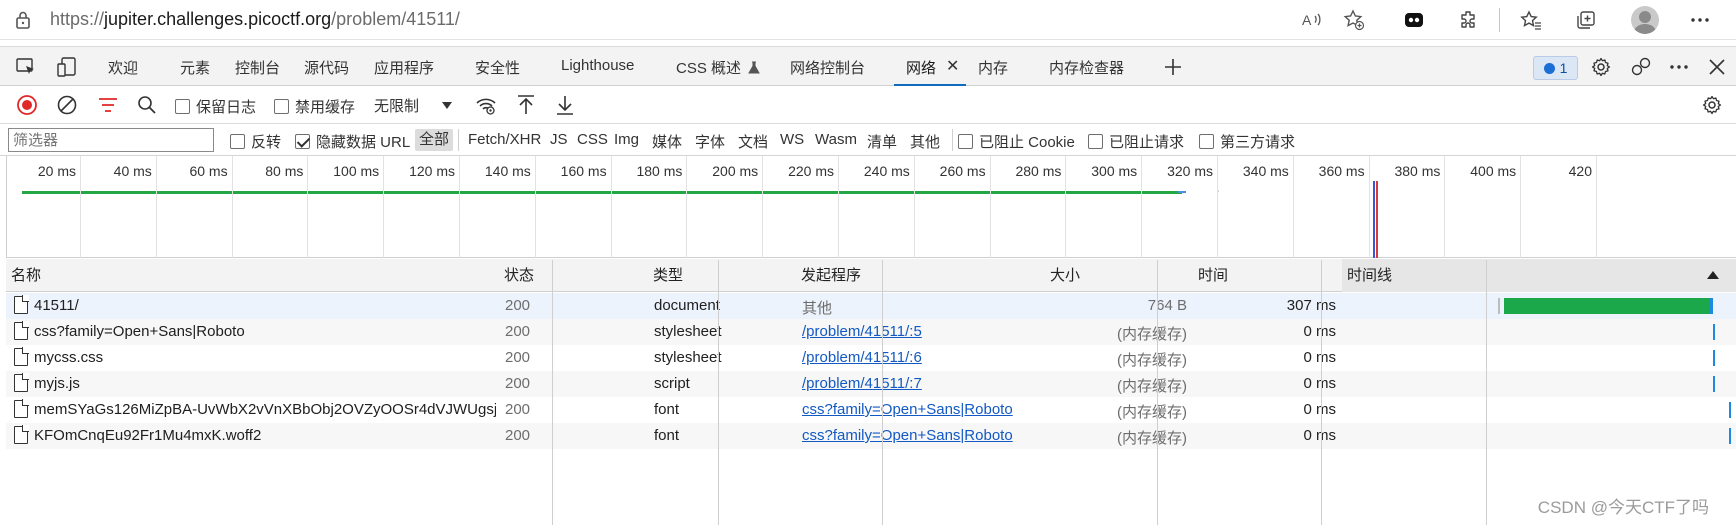 Image resolution: width=1736 pixels, height=525 pixels. What do you see at coordinates (1601, 67) in the screenshot?
I see `settings-gear-icon` at bounding box center [1601, 67].